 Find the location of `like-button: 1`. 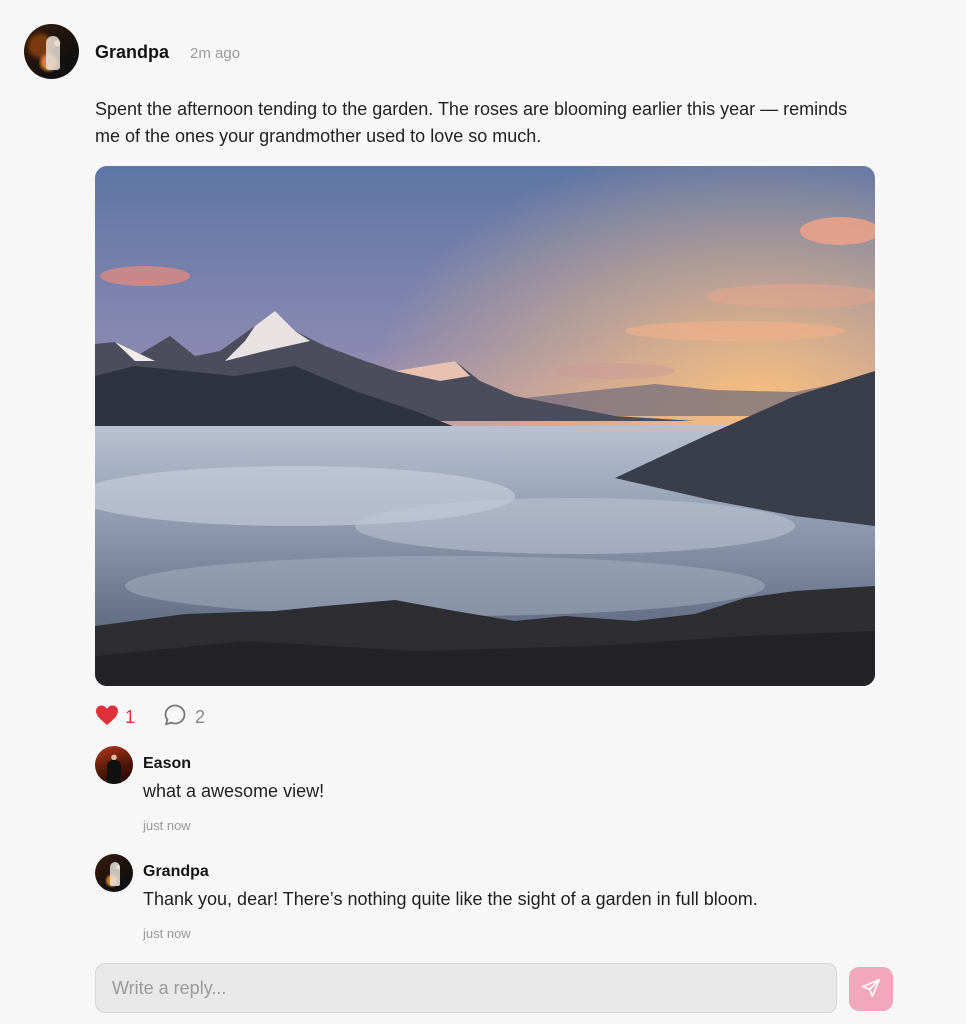

like-button: 1 is located at coordinates (115, 717).